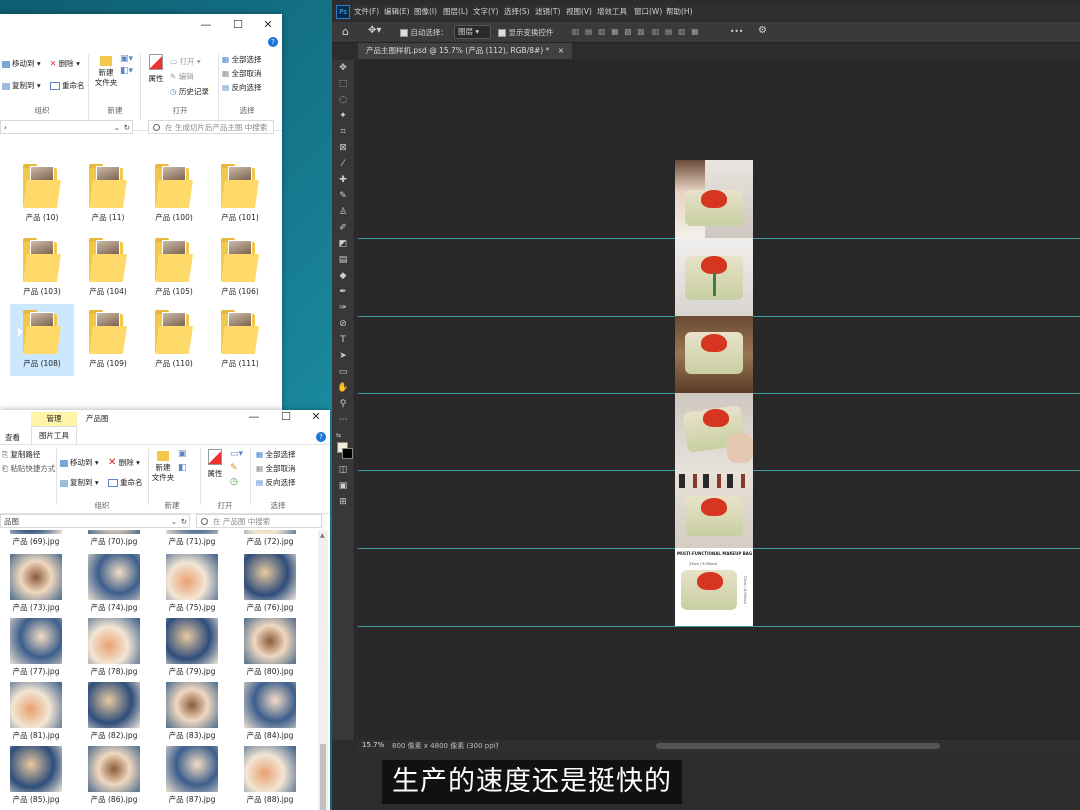 The image size is (1080, 810). Describe the element at coordinates (192, 776) in the screenshot. I see `image-thumbnail: 产品 (87).jpg` at that location.